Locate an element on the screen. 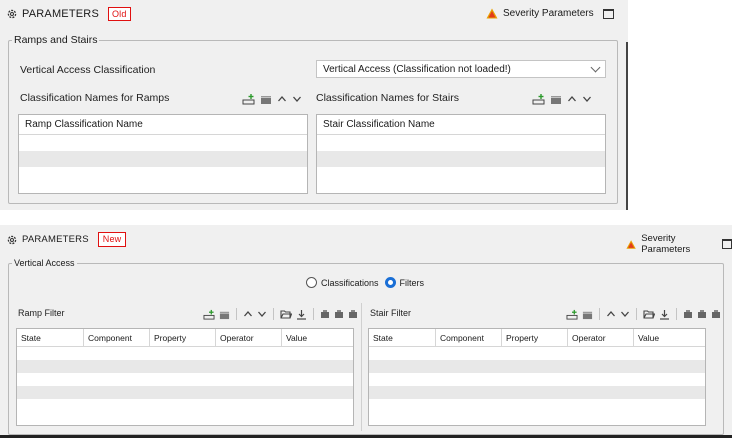 This screenshot has width=732, height=438. radio-classifications: Classifications is located at coordinates (342, 282).